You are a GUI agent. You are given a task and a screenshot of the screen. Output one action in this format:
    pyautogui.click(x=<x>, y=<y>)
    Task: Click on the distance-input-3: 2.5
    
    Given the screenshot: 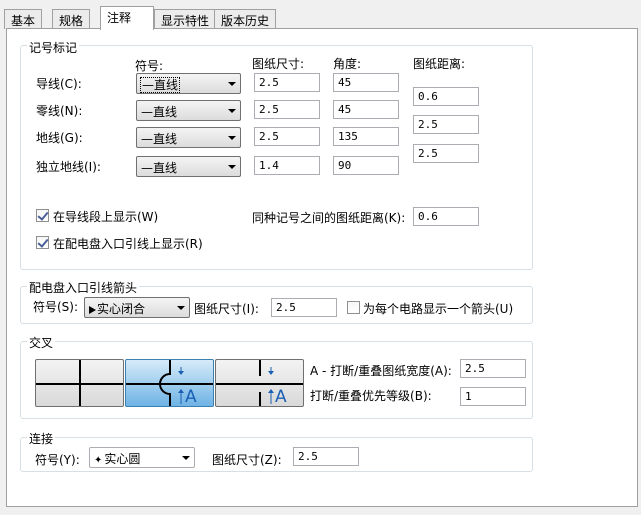 What is the action you would take?
    pyautogui.click(x=446, y=153)
    